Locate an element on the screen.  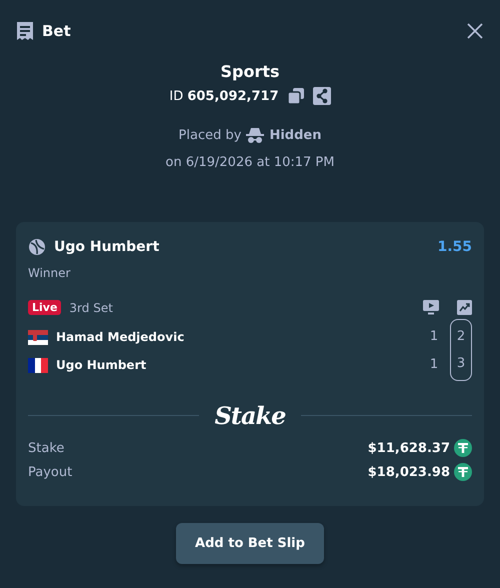
player-name: Hamad Medjedovic is located at coordinates (120, 337).